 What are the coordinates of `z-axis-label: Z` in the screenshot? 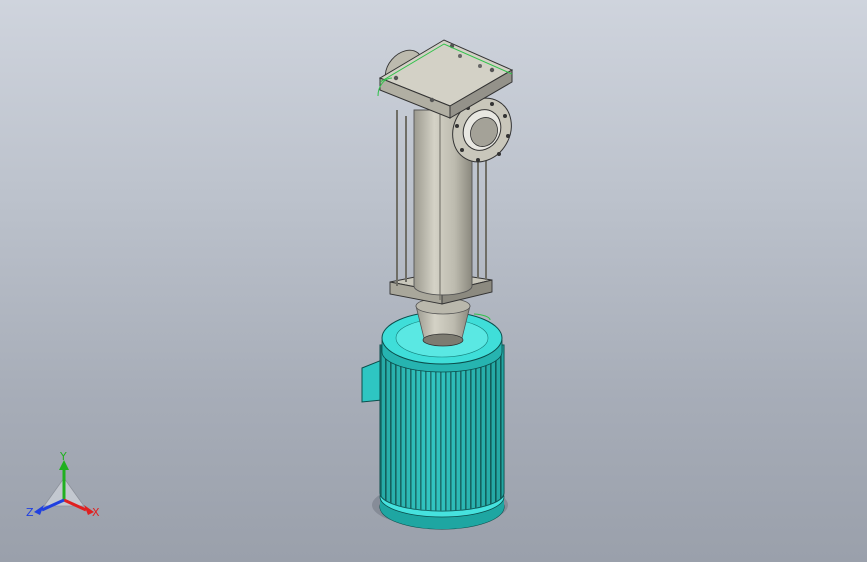 It's located at (30, 512).